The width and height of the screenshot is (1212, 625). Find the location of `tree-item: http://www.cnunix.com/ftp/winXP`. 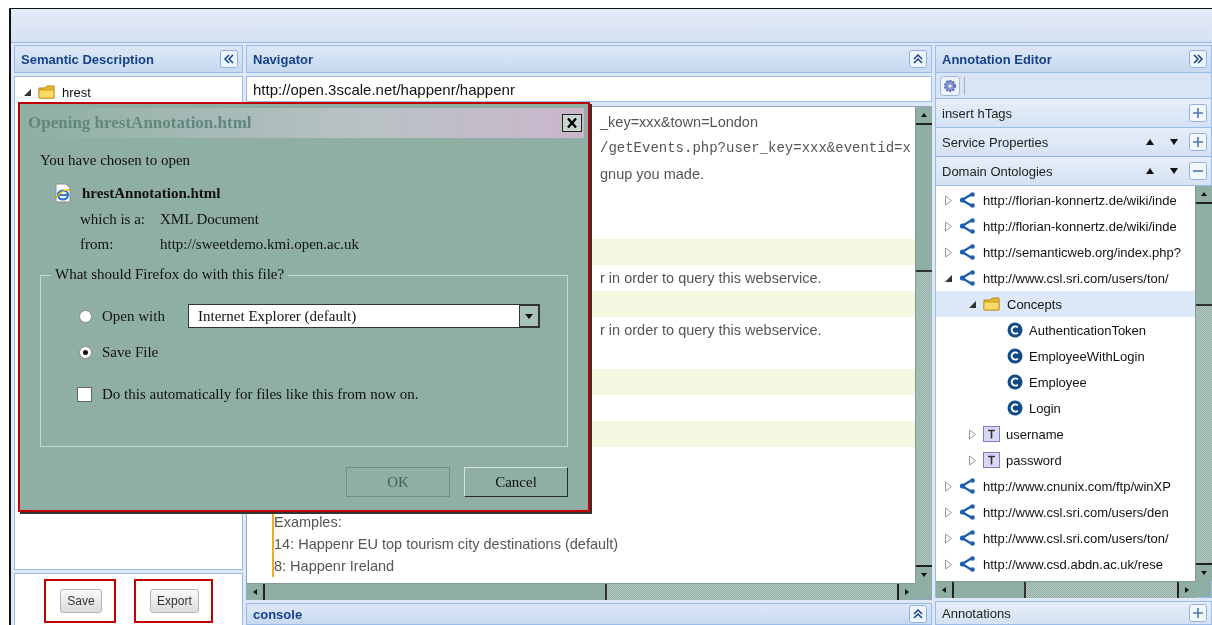

tree-item: http://www.cnunix.com/ftp/winXP is located at coordinates (1065, 486).